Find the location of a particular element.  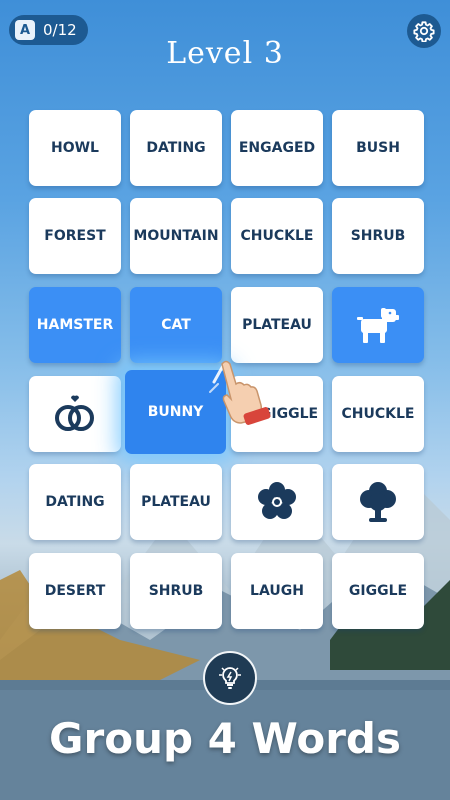

flower-icon is located at coordinates (277, 500).